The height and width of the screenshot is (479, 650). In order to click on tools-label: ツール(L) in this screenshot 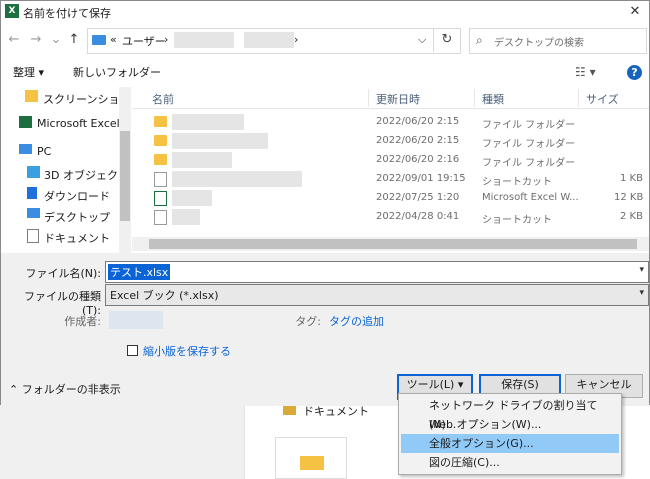, I will do `click(430, 384)`.